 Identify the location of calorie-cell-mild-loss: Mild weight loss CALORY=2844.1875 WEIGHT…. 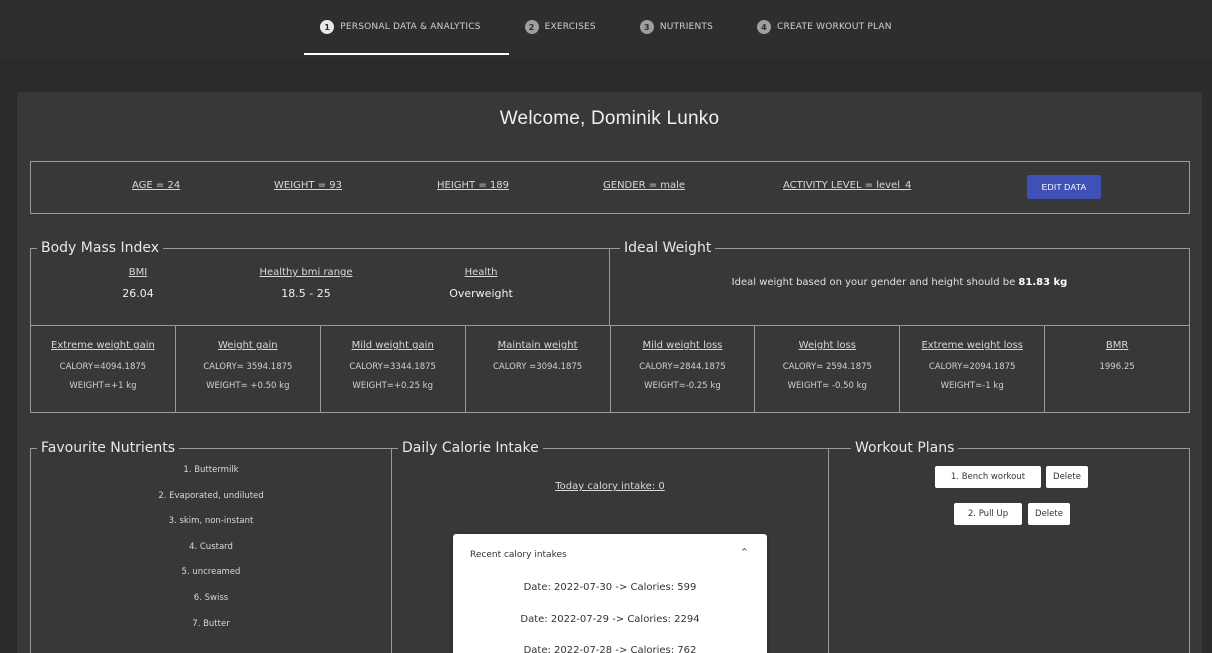
(683, 369).